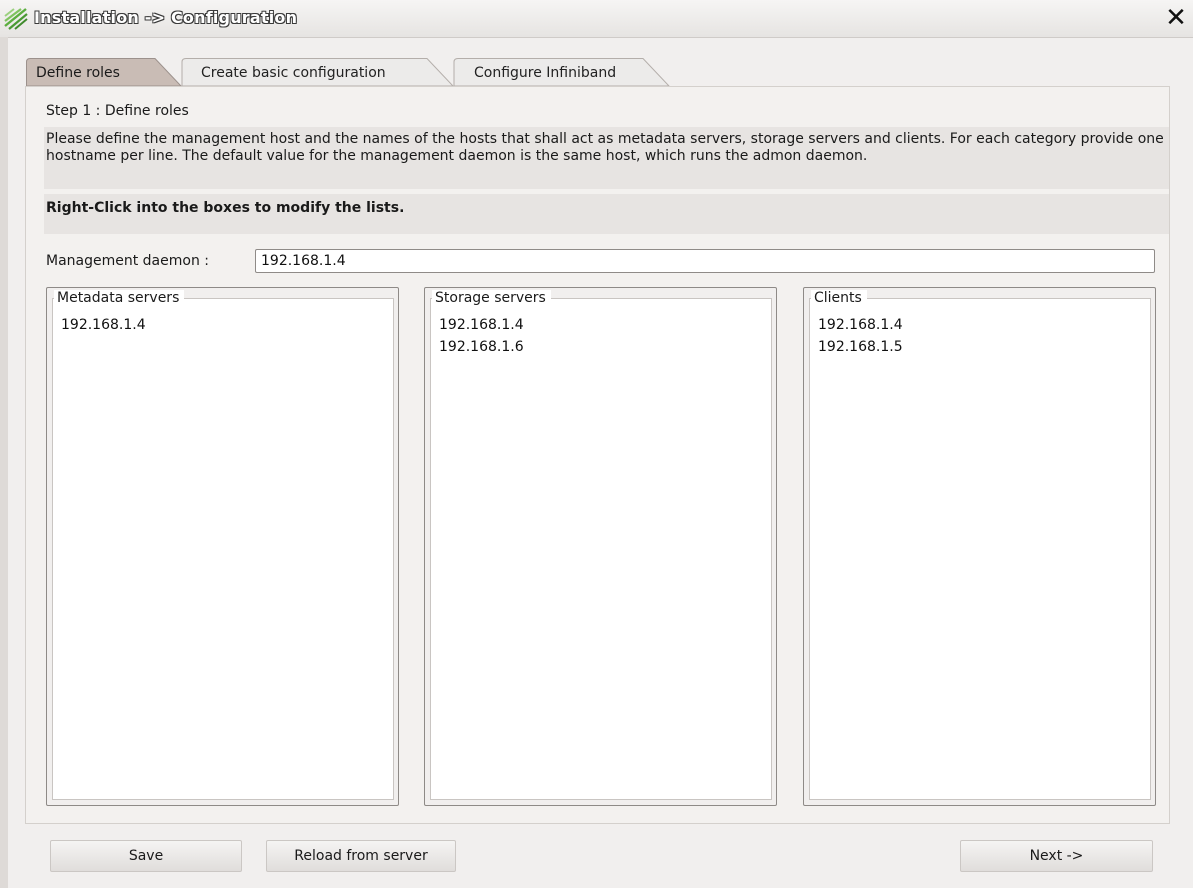 This screenshot has width=1193, height=888. Describe the element at coordinates (4, 462) in the screenshot. I see `window-left-border` at that location.